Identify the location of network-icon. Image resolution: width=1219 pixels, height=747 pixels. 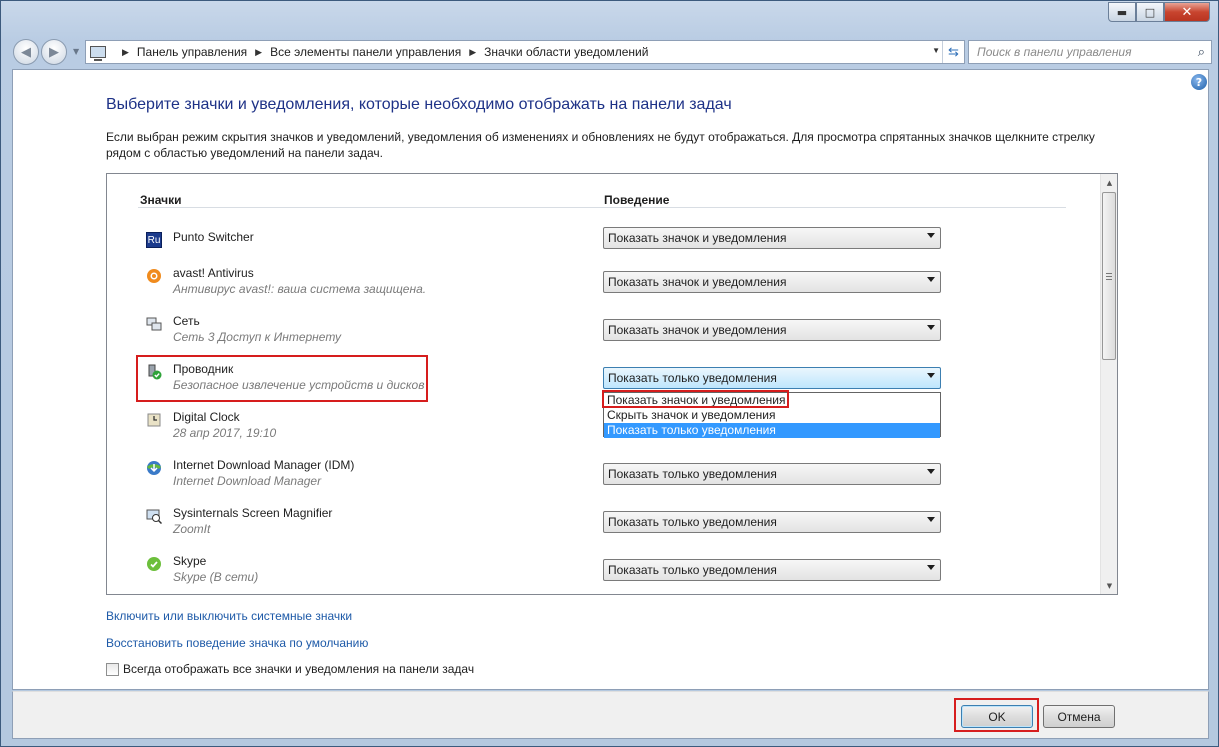
(154, 324).